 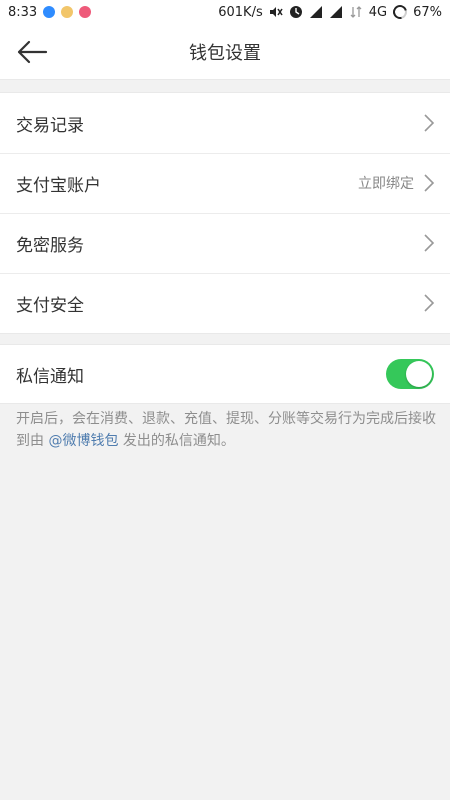 What do you see at coordinates (225, 303) in the screenshot?
I see `settings-item-payment-security: 支付安全` at bounding box center [225, 303].